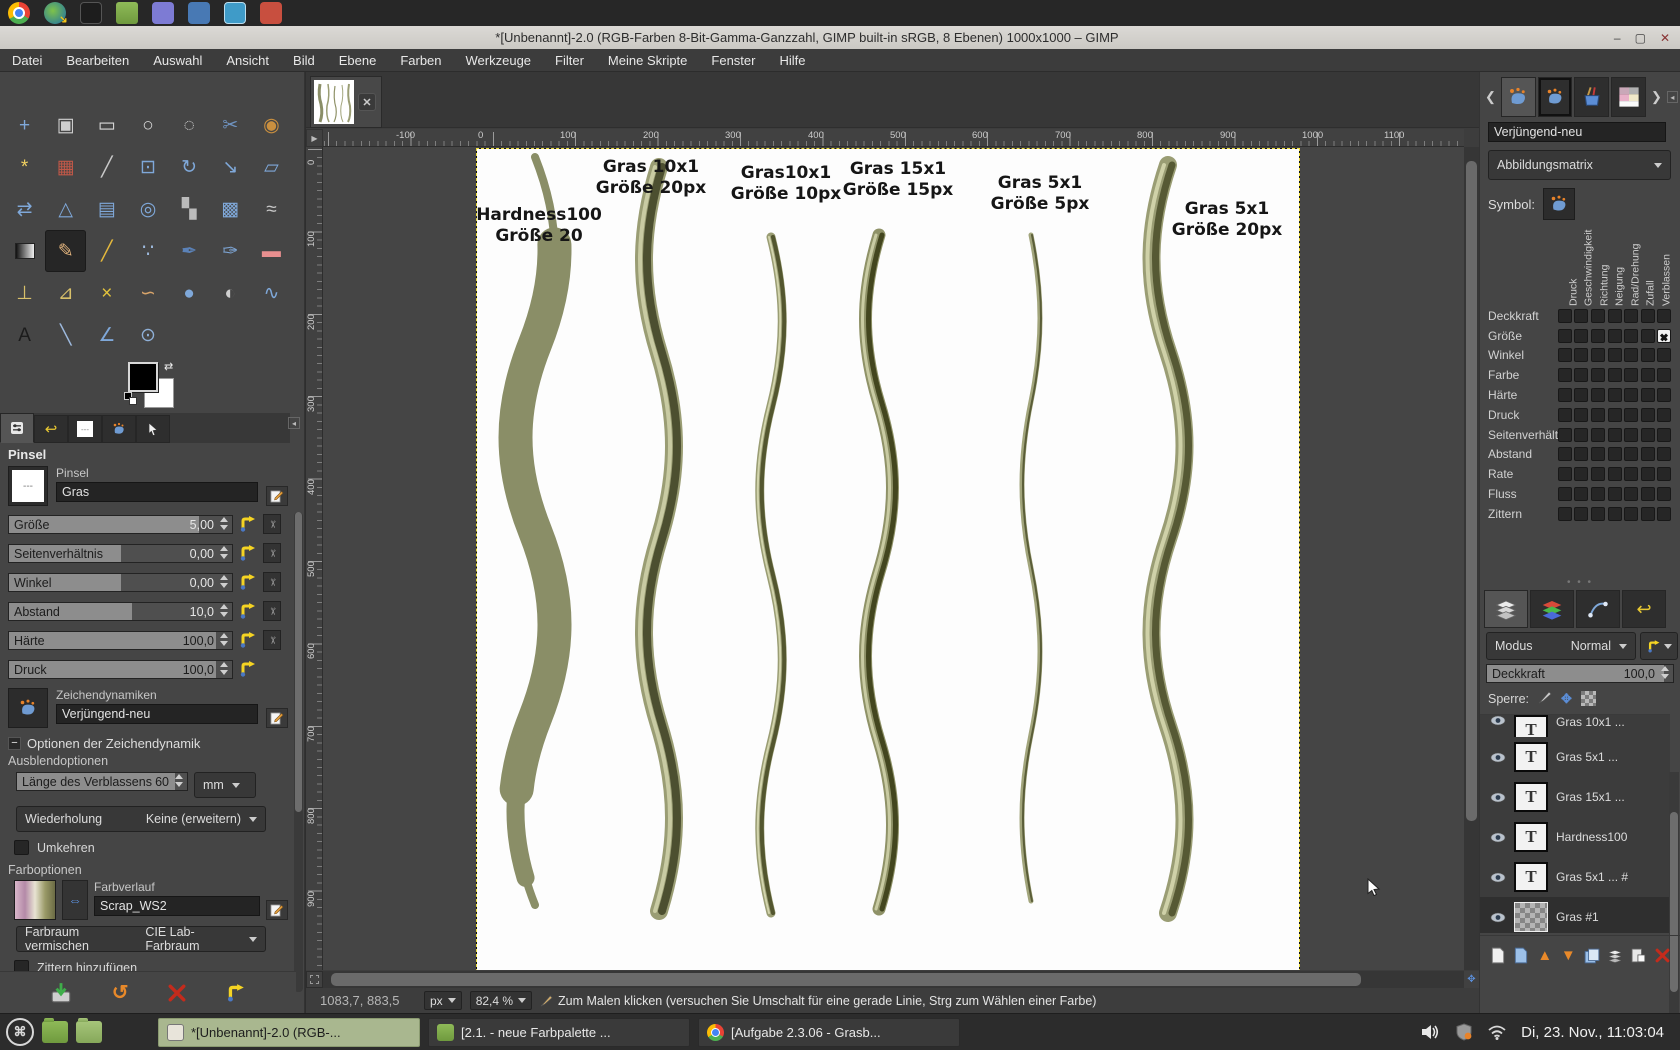 The image size is (1680, 1050). Describe the element at coordinates (277, 718) in the screenshot. I see `edit-dynamics-button` at that location.